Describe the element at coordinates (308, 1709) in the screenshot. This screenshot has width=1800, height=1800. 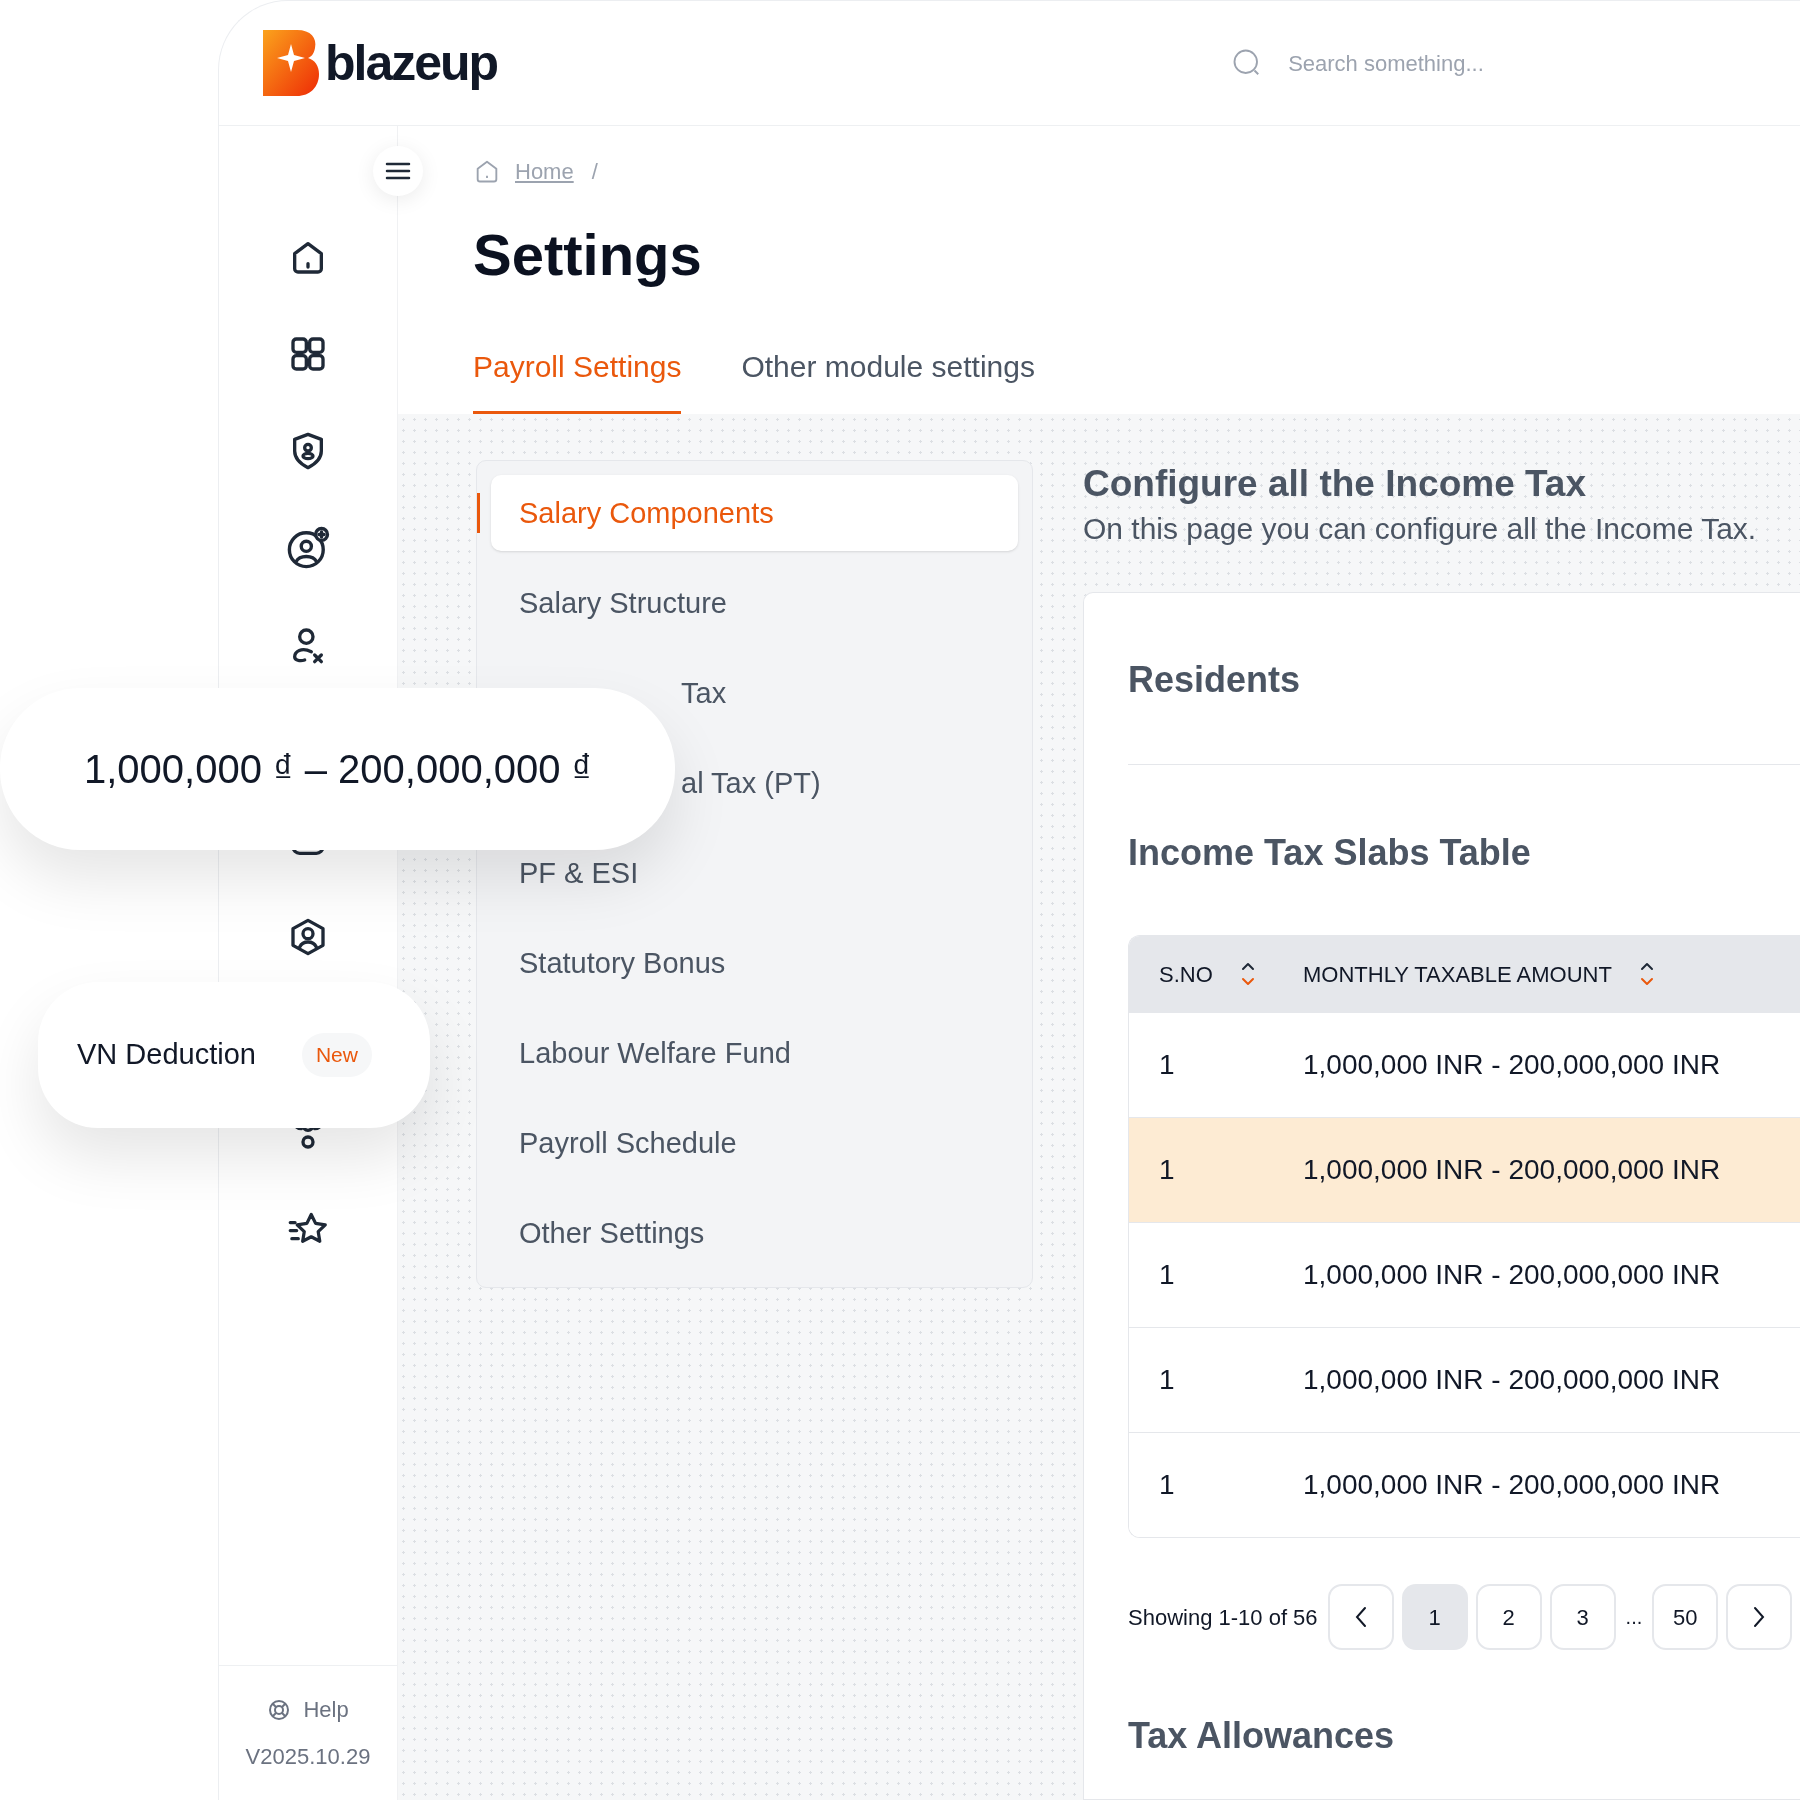
I see `help-link: Help` at that location.